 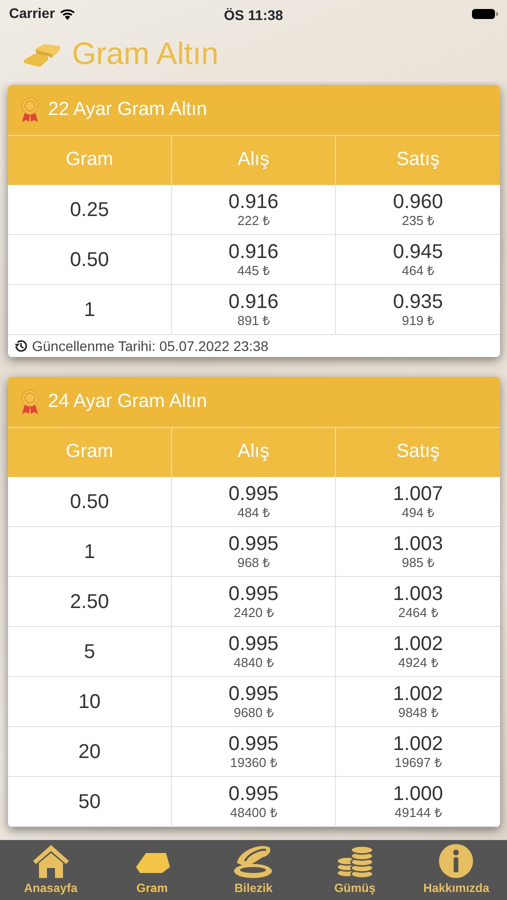 I want to click on bracelet-icon, so click(x=253, y=861).